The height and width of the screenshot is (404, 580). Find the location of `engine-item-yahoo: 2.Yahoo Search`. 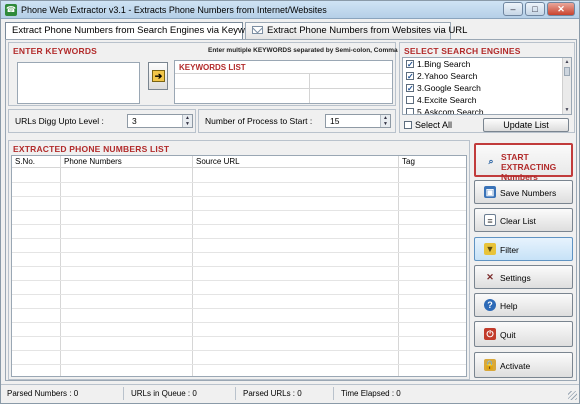

engine-item-yahoo: 2.Yahoo Search is located at coordinates (441, 76).